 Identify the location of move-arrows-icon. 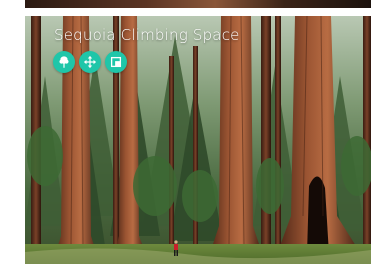
(90, 62).